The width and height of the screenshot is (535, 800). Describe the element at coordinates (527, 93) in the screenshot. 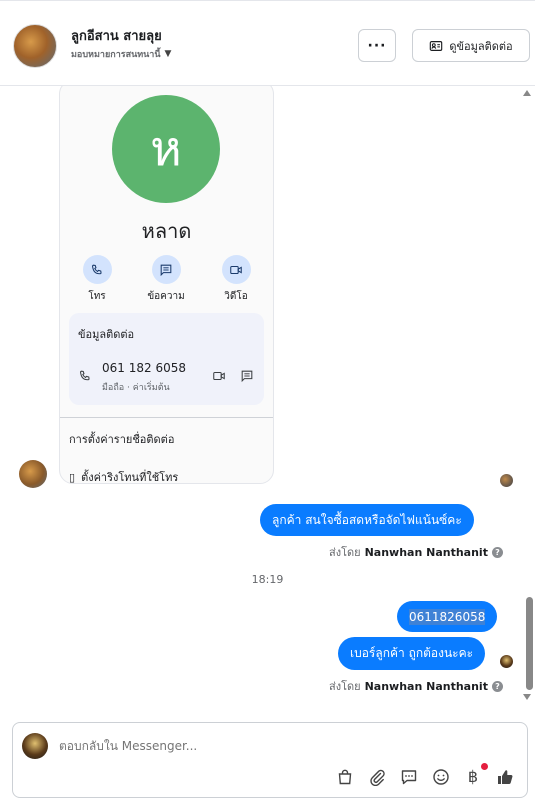

I see `scroll-up-arrow` at that location.